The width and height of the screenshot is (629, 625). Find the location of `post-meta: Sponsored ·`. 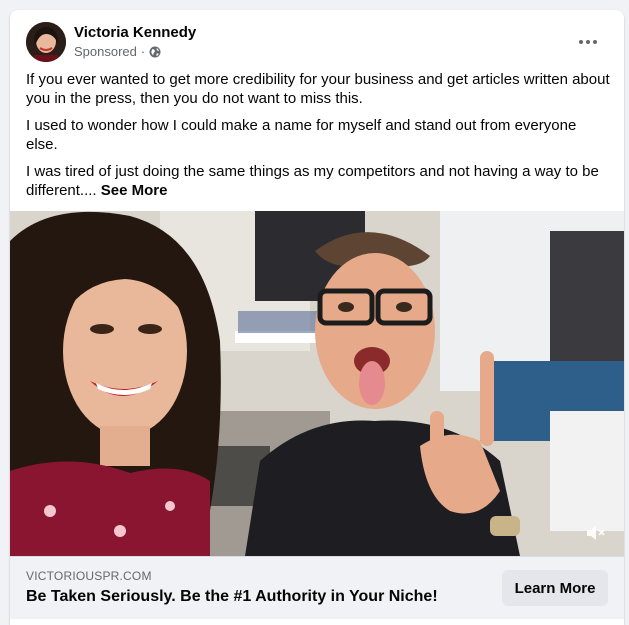

post-meta: Sponsored · is located at coordinates (117, 51).